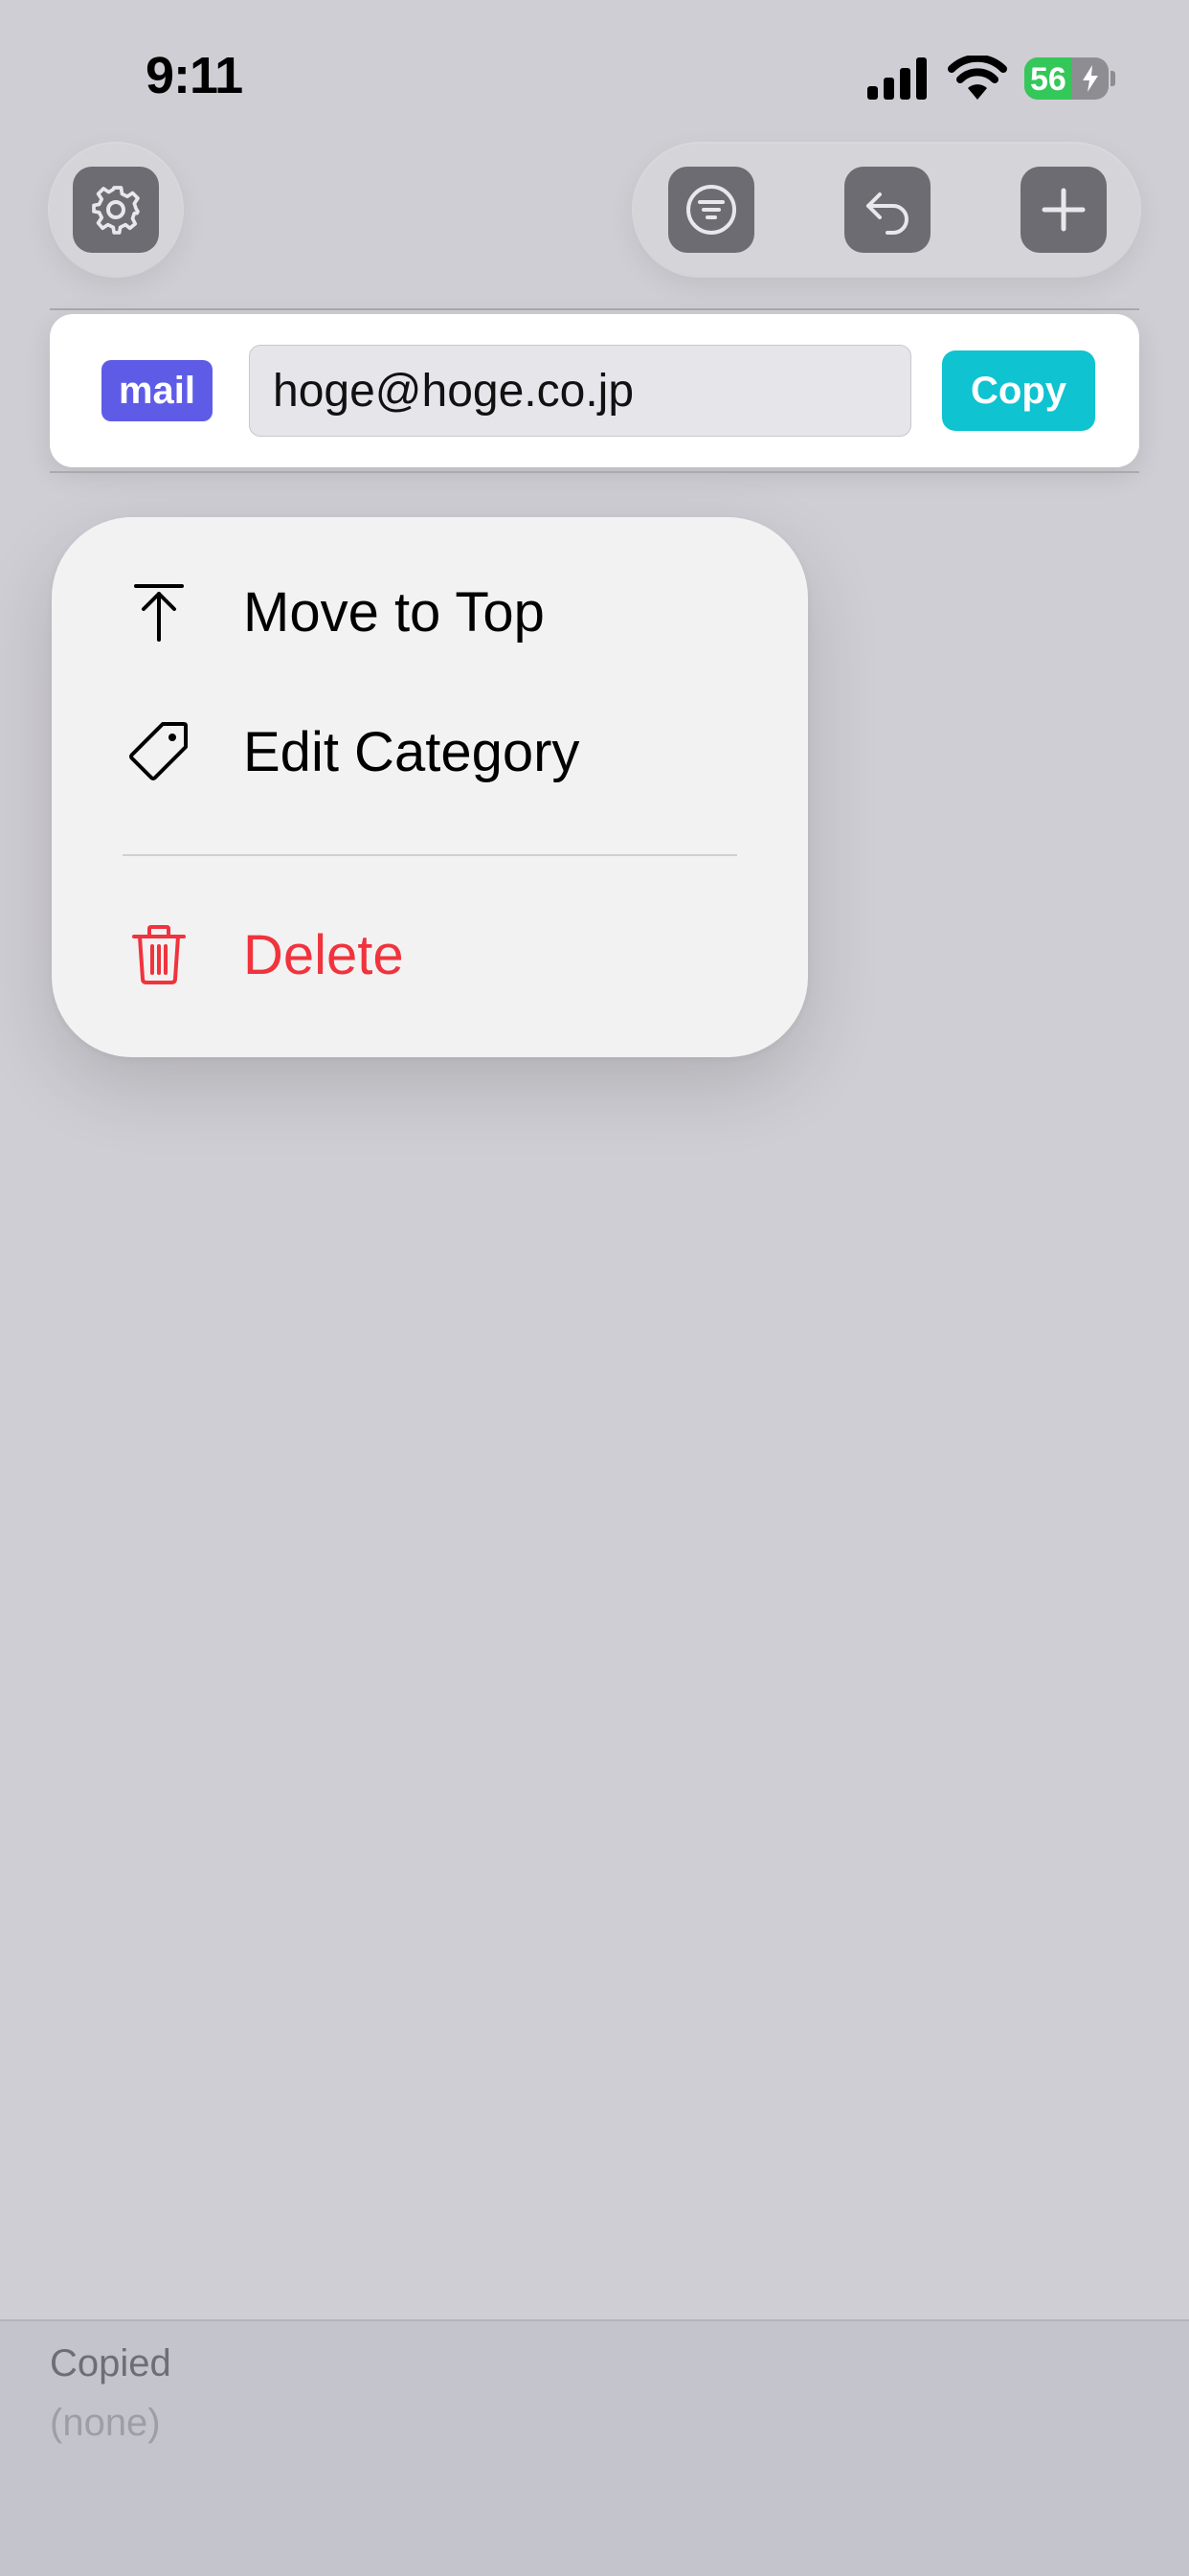 The height and width of the screenshot is (2576, 1189). Describe the element at coordinates (157, 390) in the screenshot. I see `category-badge: mail` at that location.